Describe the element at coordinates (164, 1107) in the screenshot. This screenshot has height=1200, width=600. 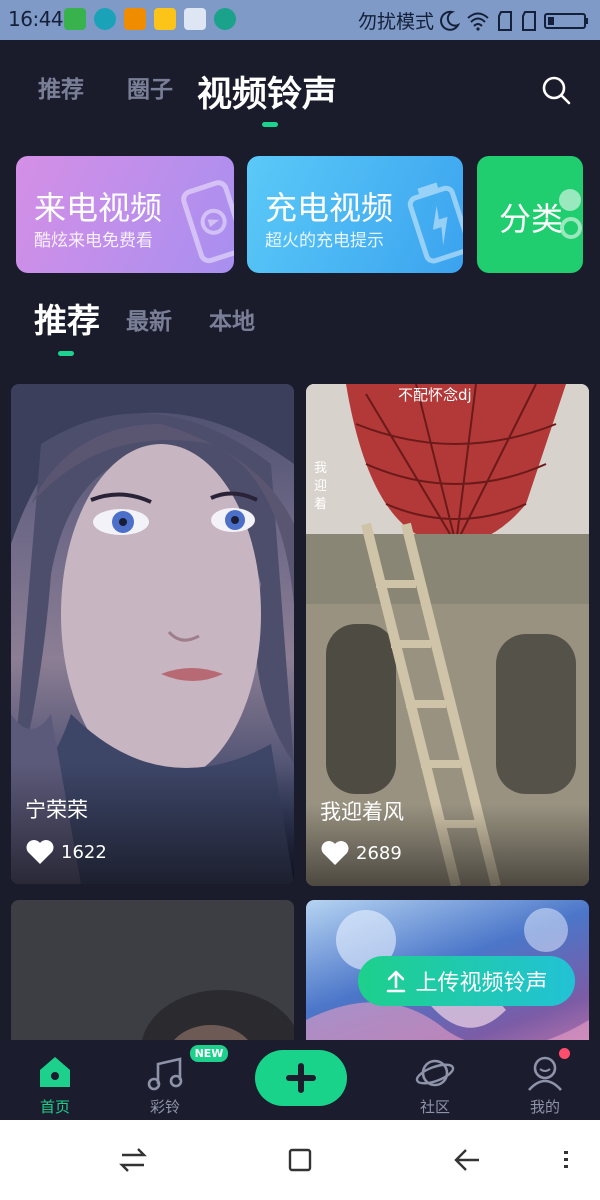
I see `nav-label: 彩铃` at that location.